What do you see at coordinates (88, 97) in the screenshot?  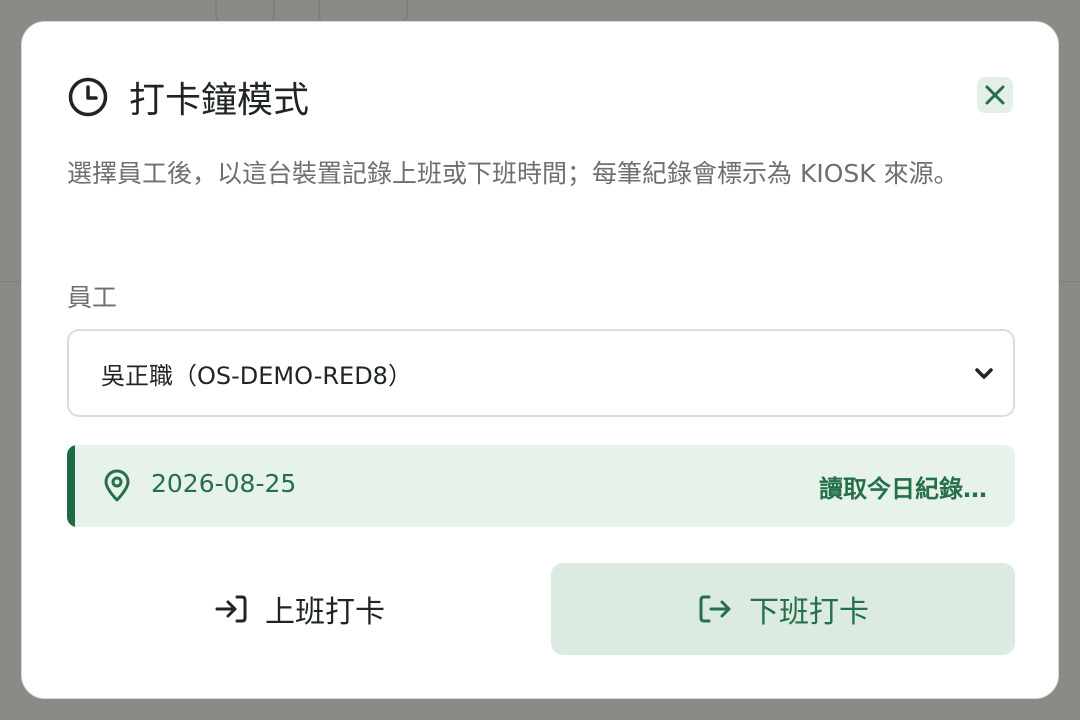 I see `clock-icon` at bounding box center [88, 97].